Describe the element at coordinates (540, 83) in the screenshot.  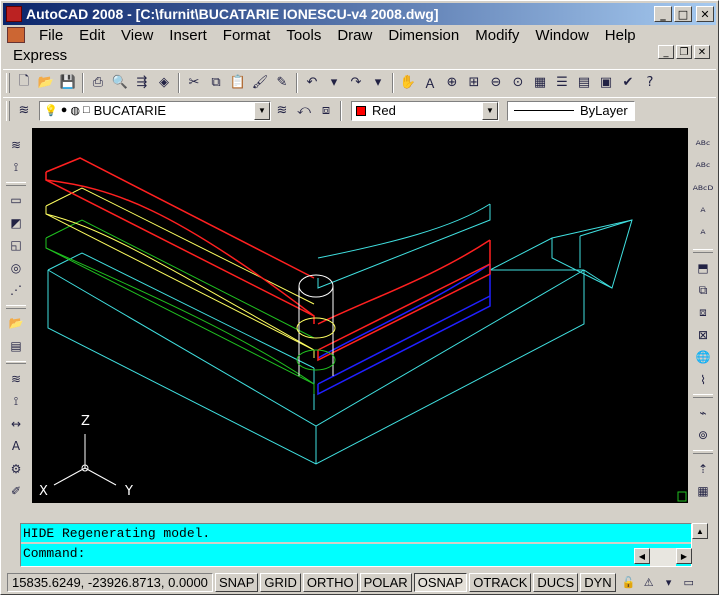
I see `design-center-icon: ▦` at that location.